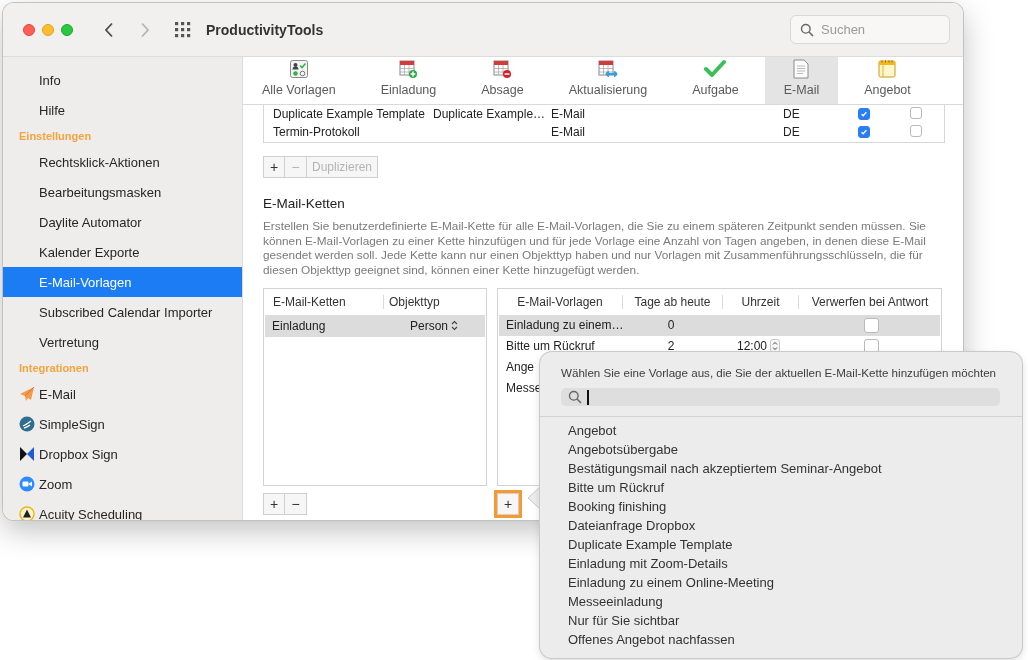 The image size is (1028, 660). What do you see at coordinates (122, 424) in the screenshot?
I see `sidebar-item: SimpleSign` at bounding box center [122, 424].